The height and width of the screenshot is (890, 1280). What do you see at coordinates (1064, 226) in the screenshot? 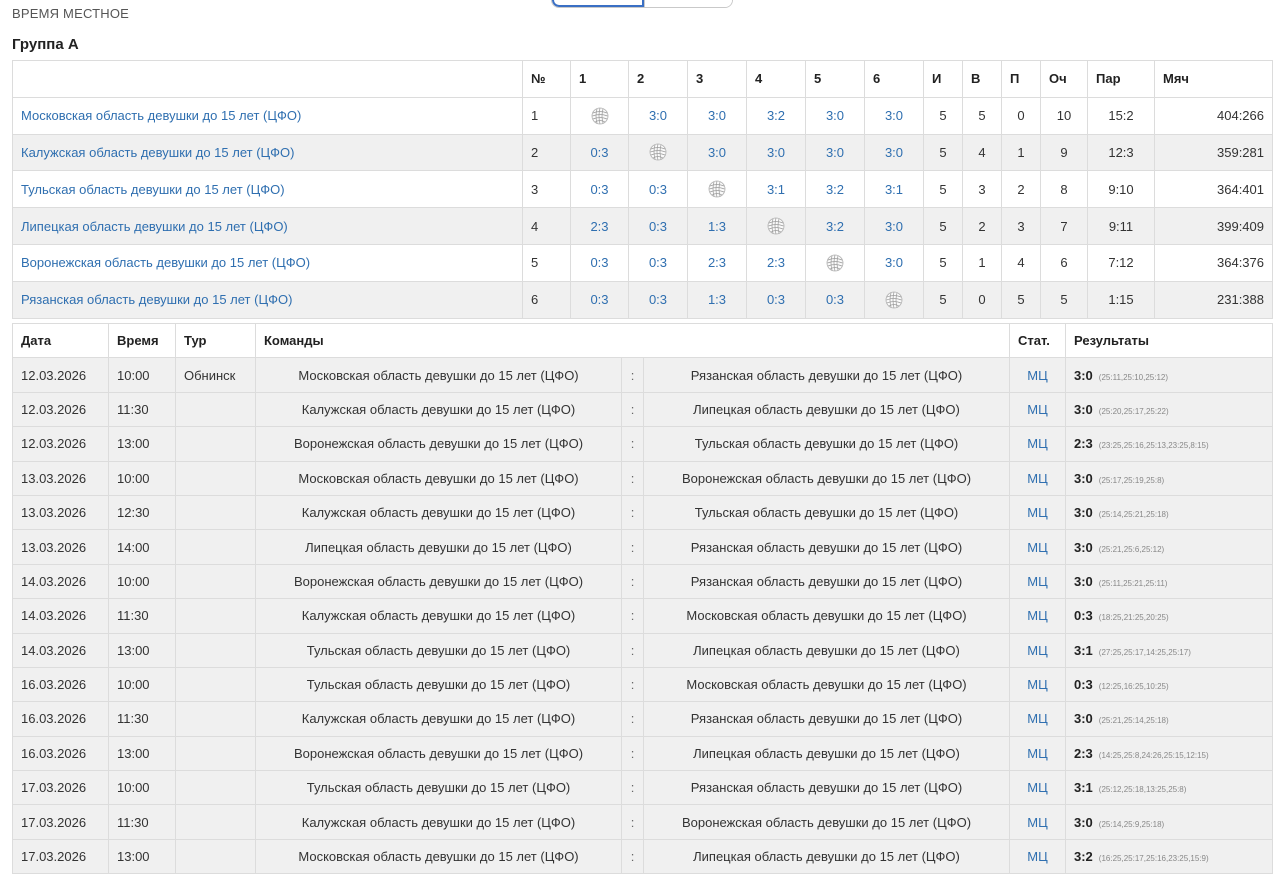
I see `points: 7` at bounding box center [1064, 226].